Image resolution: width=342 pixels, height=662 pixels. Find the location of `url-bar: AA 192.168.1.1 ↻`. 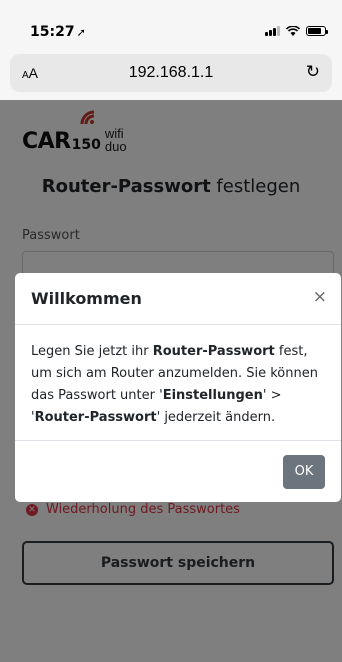

url-bar: AA 192.168.1.1 ↻ is located at coordinates (171, 73).